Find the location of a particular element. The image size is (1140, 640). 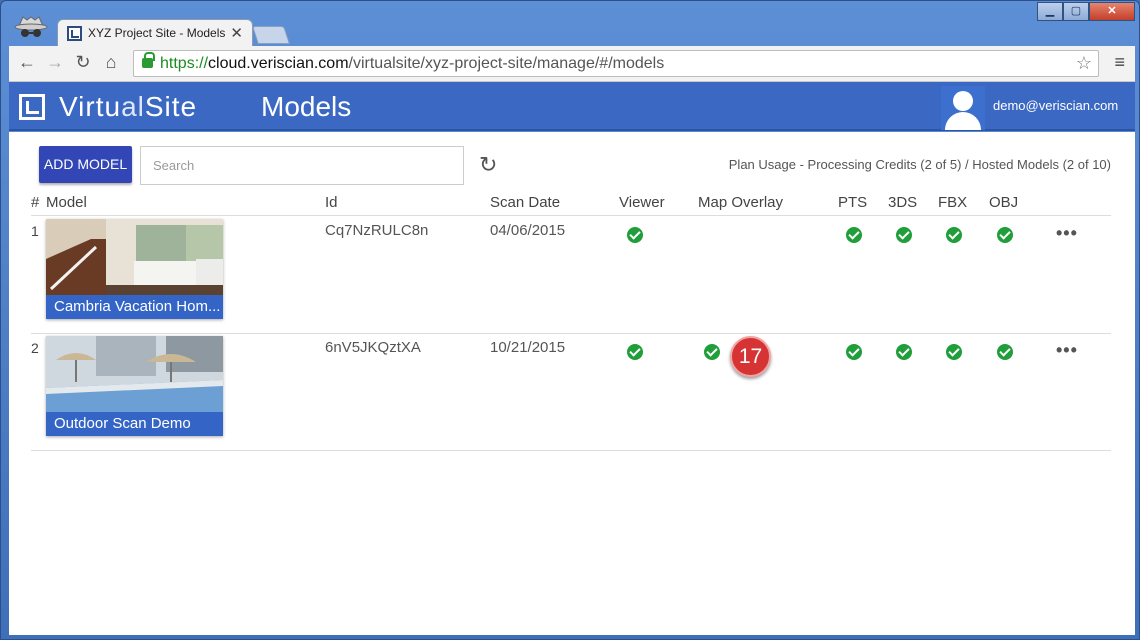

virtualsite-logo-icon is located at coordinates (32, 107).